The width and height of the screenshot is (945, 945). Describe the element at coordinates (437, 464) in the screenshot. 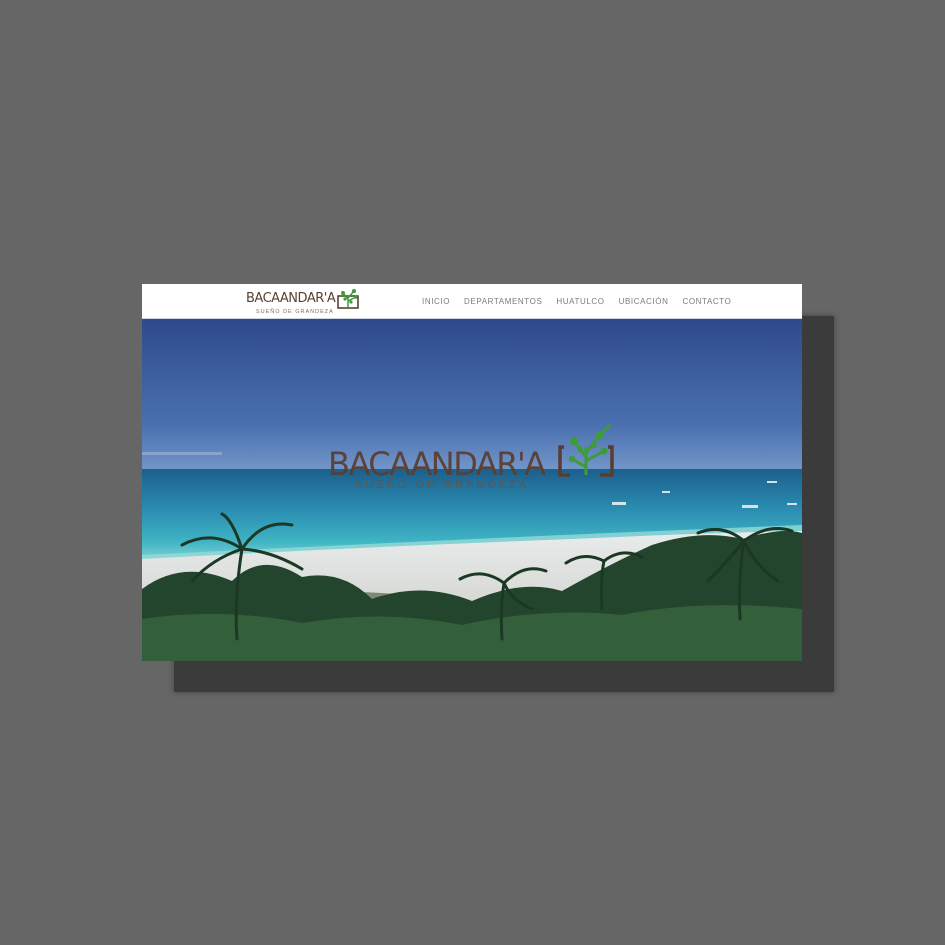

I see `hero-logo-wordmark: BACAANDAR'A` at that location.